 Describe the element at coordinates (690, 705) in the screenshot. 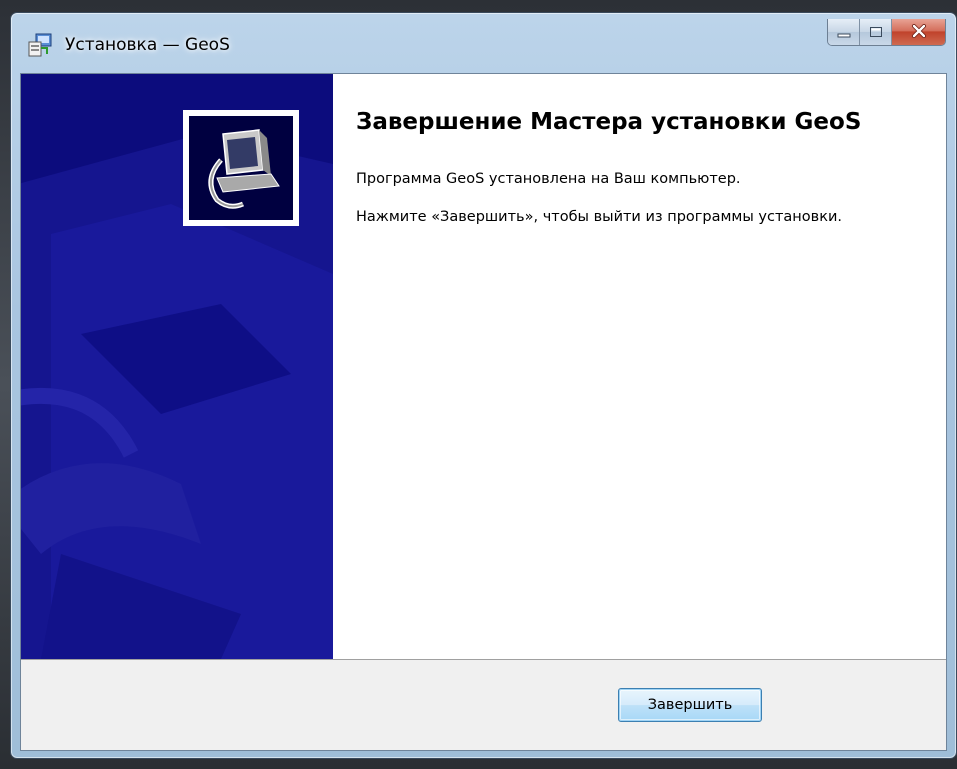

I see `finish-button: Завершить` at that location.